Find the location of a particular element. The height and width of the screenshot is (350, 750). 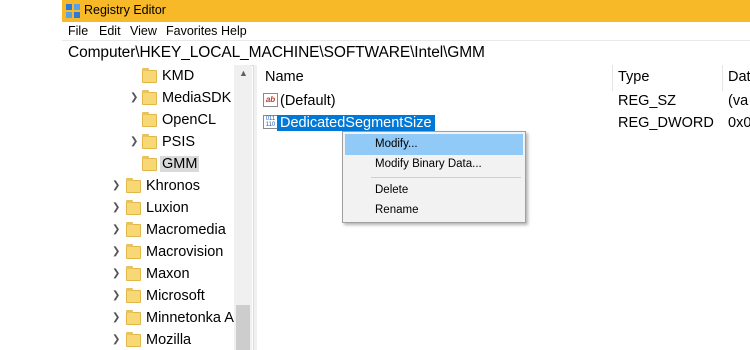

tree-item-label: Minnetonka A is located at coordinates (190, 318).